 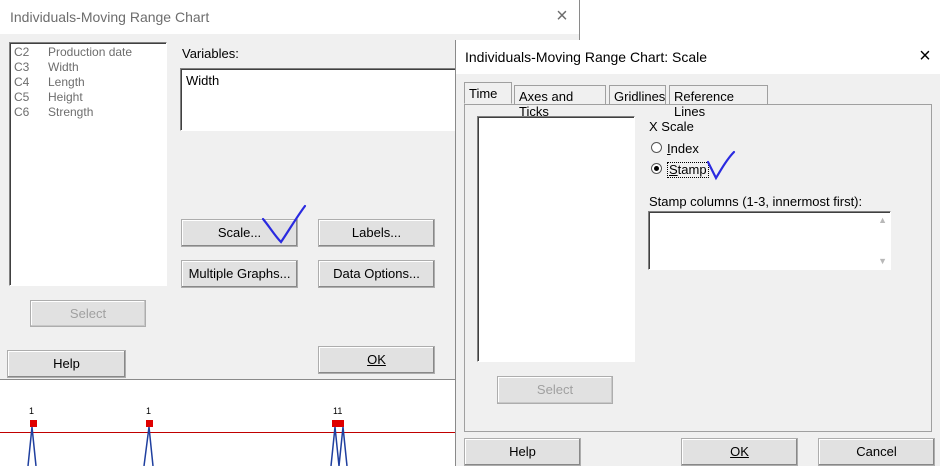 What do you see at coordinates (90, 52) in the screenshot?
I see `column-name: Production date` at bounding box center [90, 52].